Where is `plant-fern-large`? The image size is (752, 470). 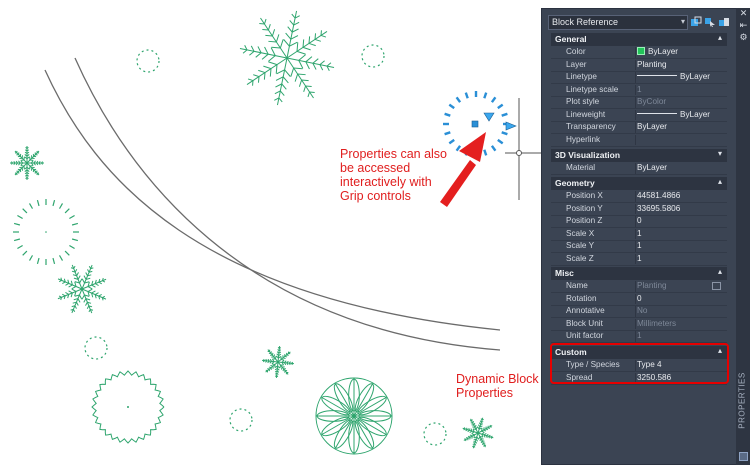 plant-fern-large is located at coordinates (287, 58).